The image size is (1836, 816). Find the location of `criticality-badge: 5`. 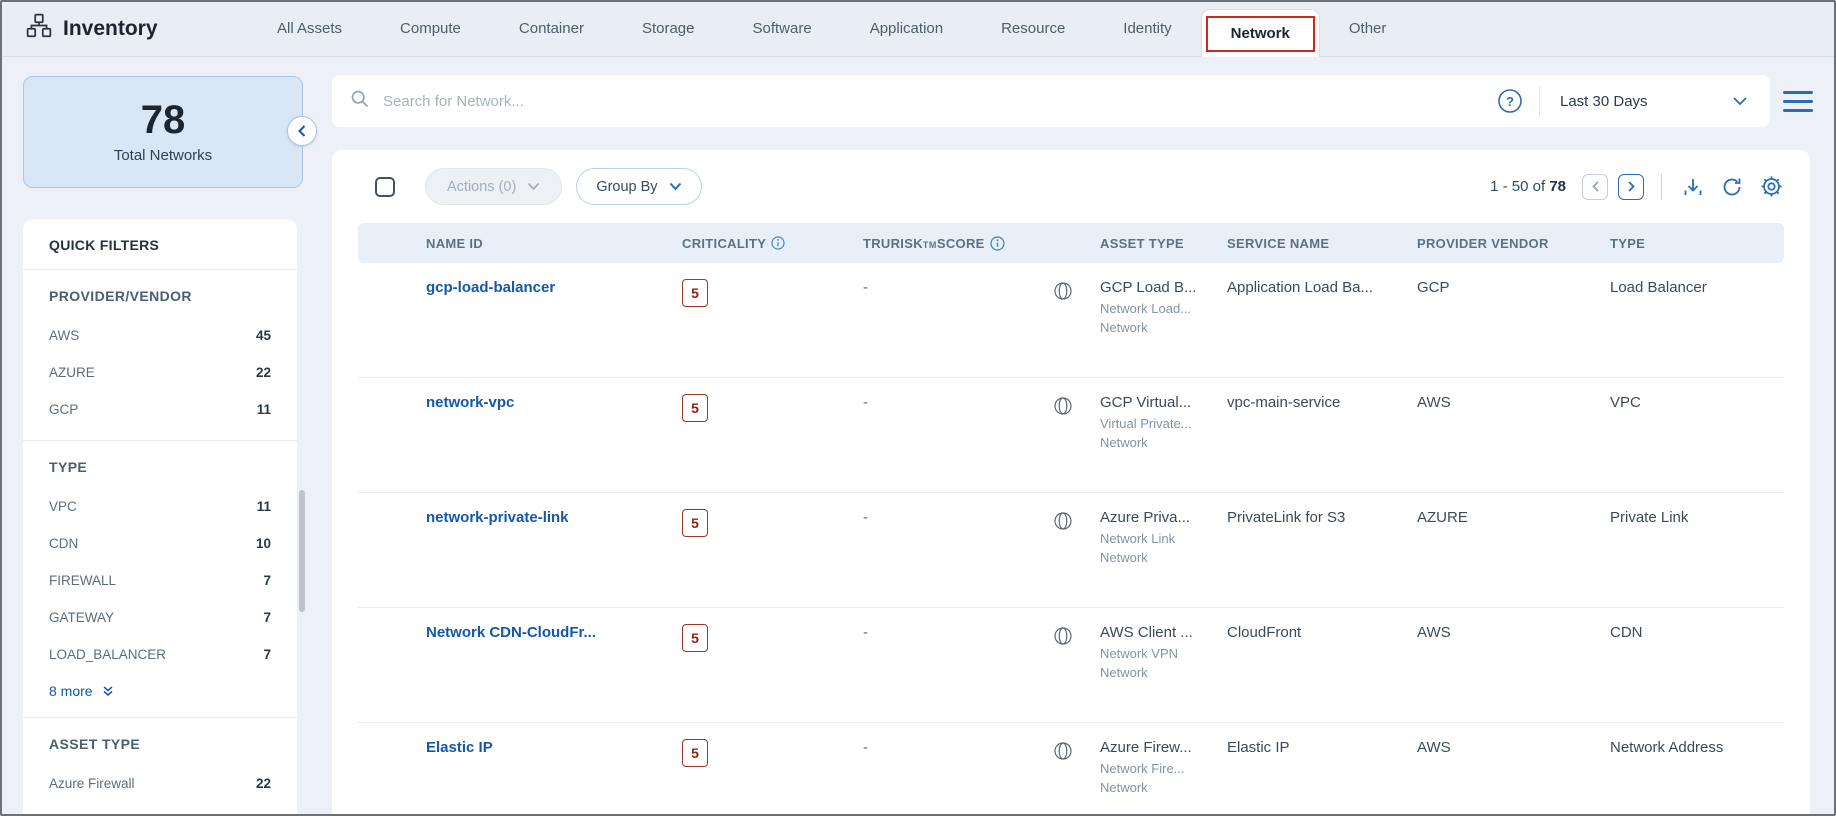

criticality-badge: 5 is located at coordinates (695, 638).